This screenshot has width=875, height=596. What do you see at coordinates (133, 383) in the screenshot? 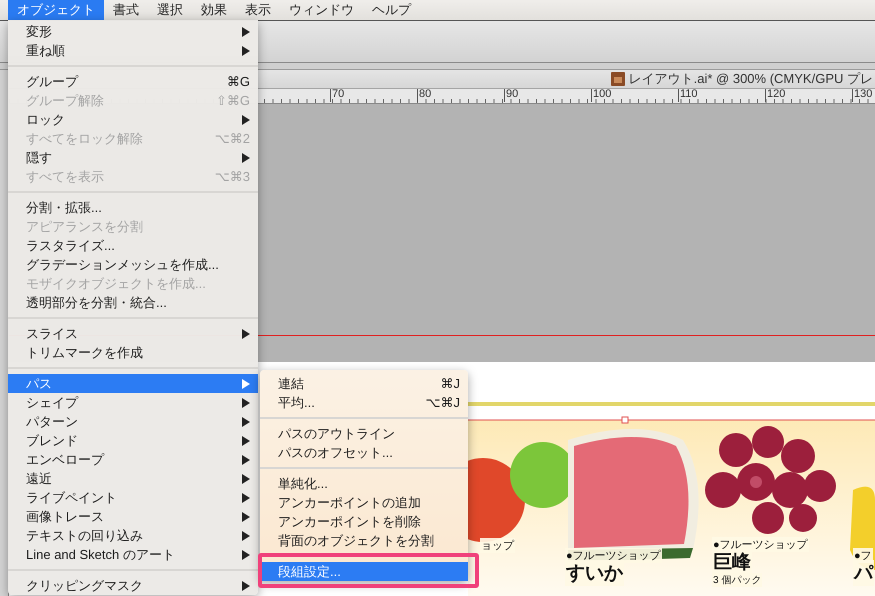
I see `menu-item: パス` at bounding box center [133, 383].